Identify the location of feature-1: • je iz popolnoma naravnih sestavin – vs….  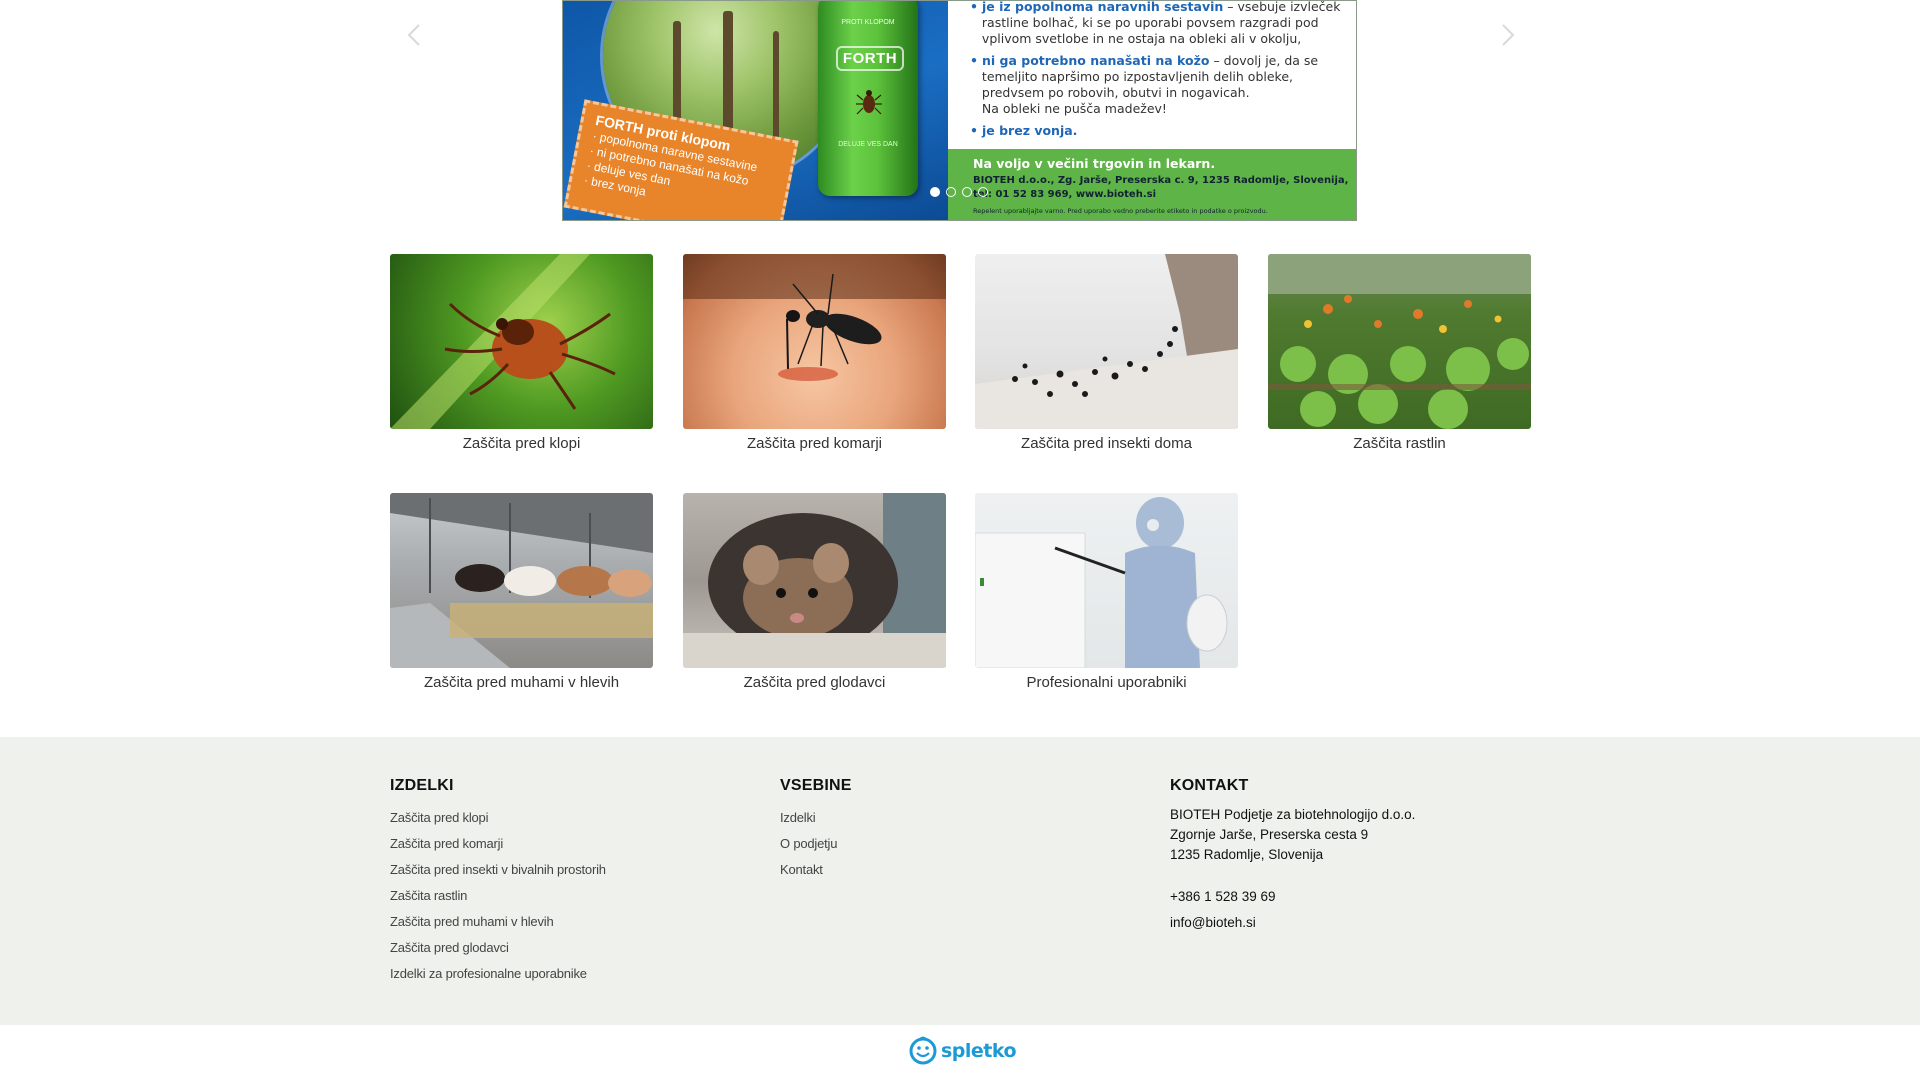
(1155, 23).